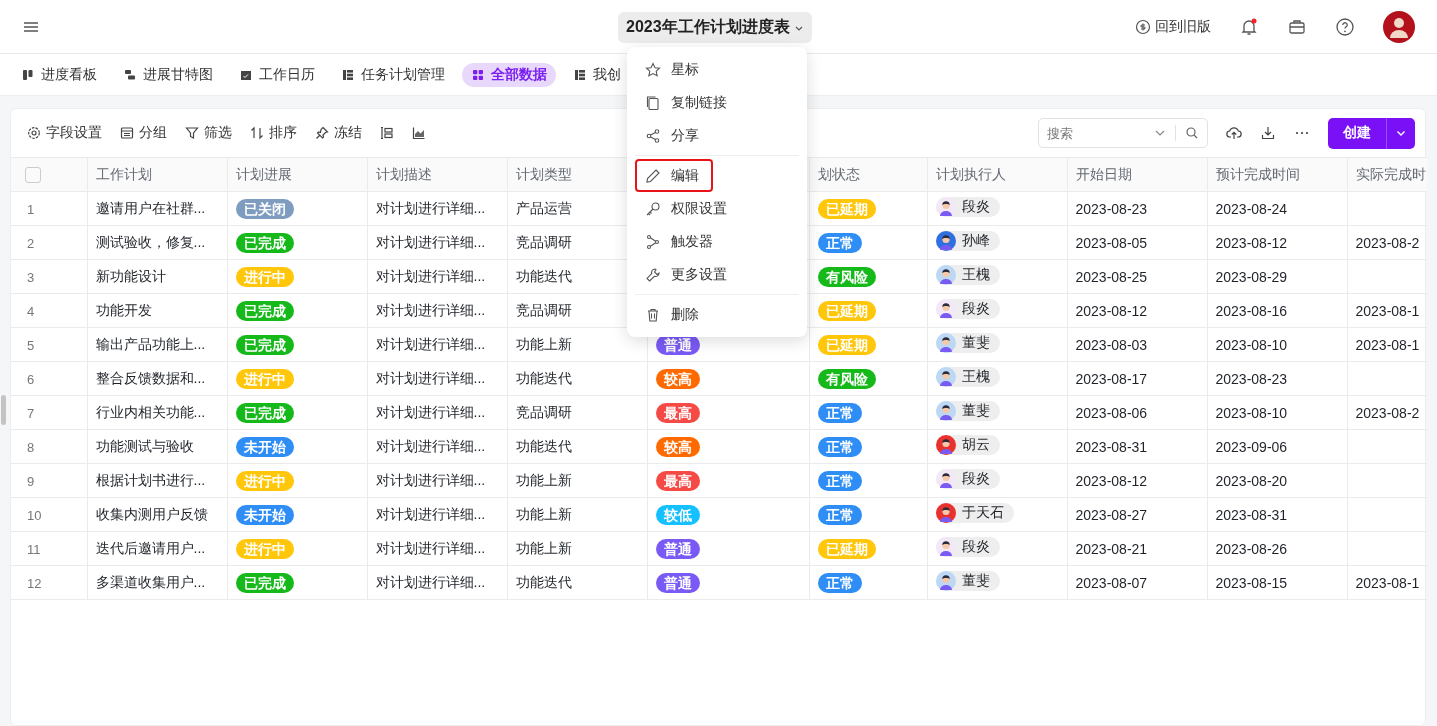 Image resolution: width=1437 pixels, height=726 pixels. What do you see at coordinates (1103, 173) in the screenshot?
I see `column-header: 开始日期` at bounding box center [1103, 173].